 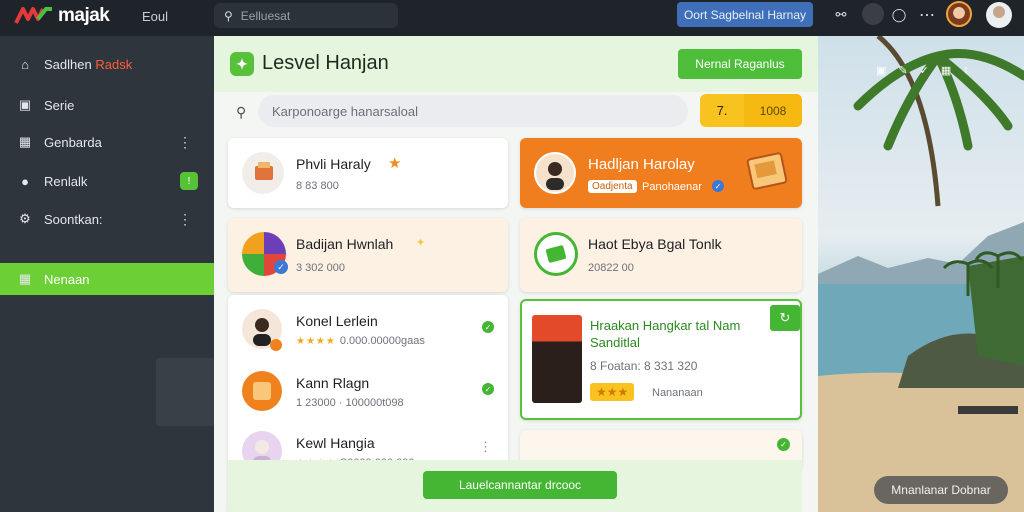 I want to click on sidebar-item-label: Genbarda, so click(x=73, y=142).